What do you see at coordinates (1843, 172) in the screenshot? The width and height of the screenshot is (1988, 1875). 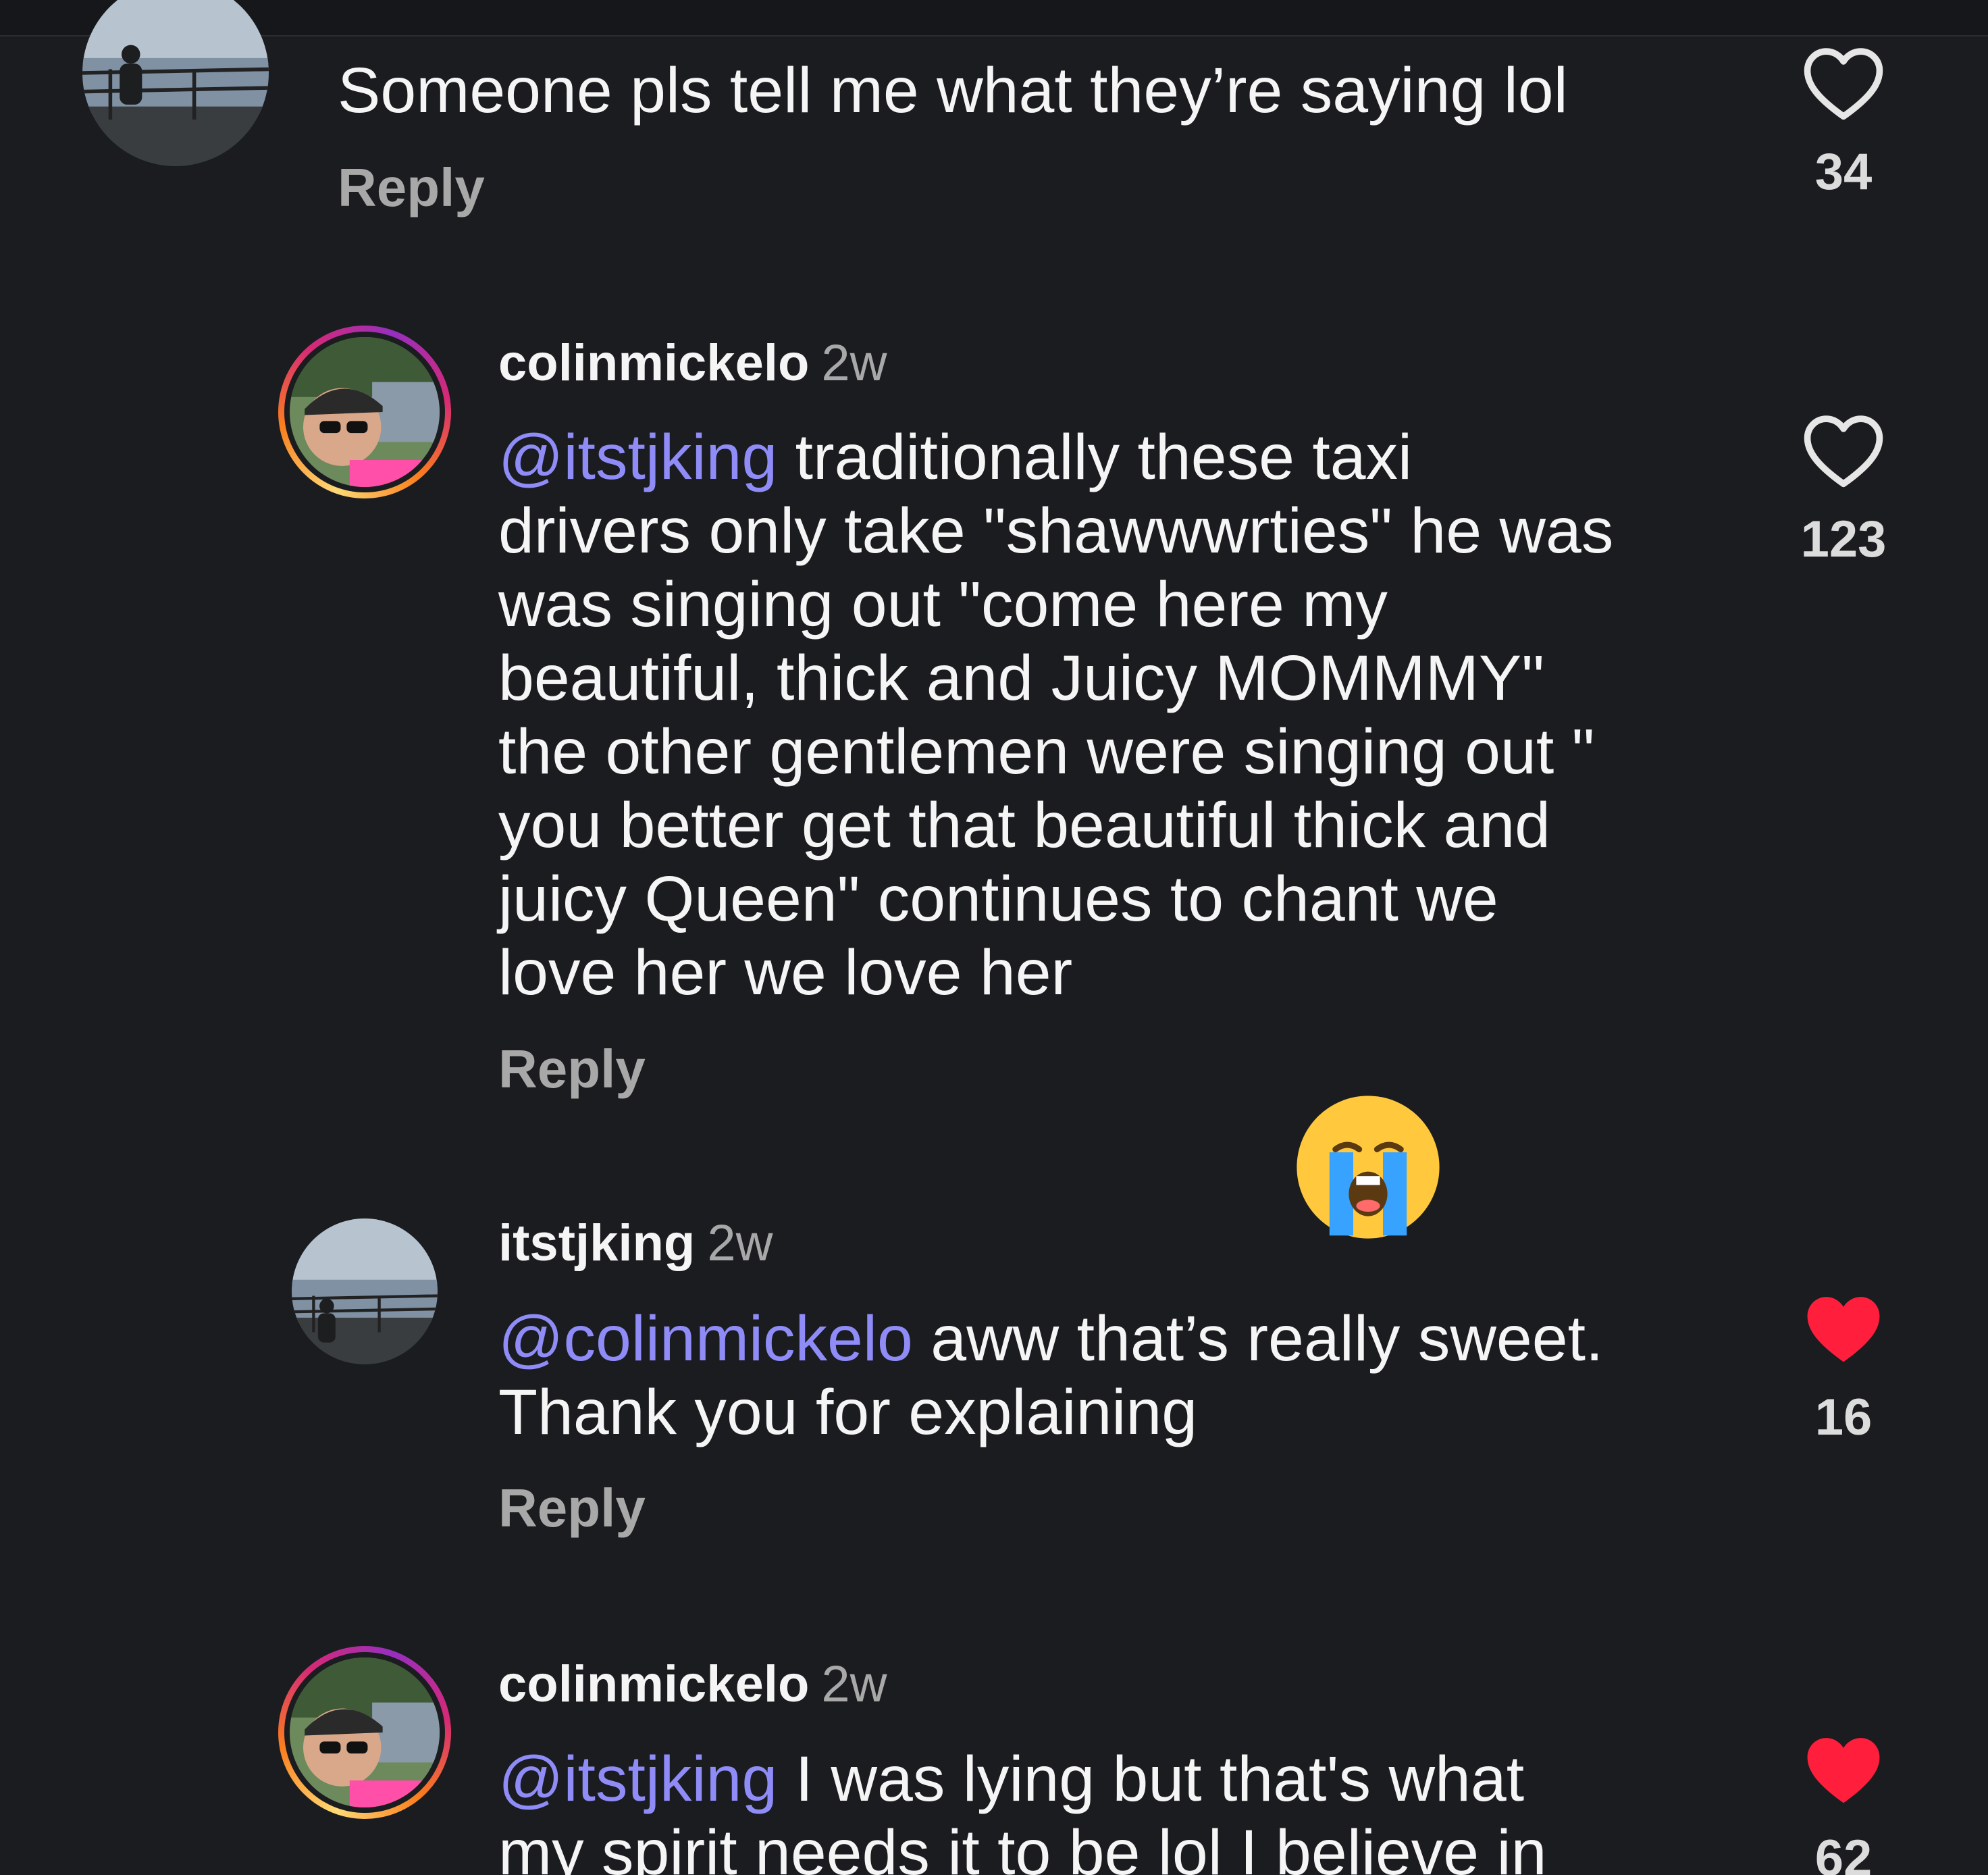 I see `like-count: 34` at bounding box center [1843, 172].